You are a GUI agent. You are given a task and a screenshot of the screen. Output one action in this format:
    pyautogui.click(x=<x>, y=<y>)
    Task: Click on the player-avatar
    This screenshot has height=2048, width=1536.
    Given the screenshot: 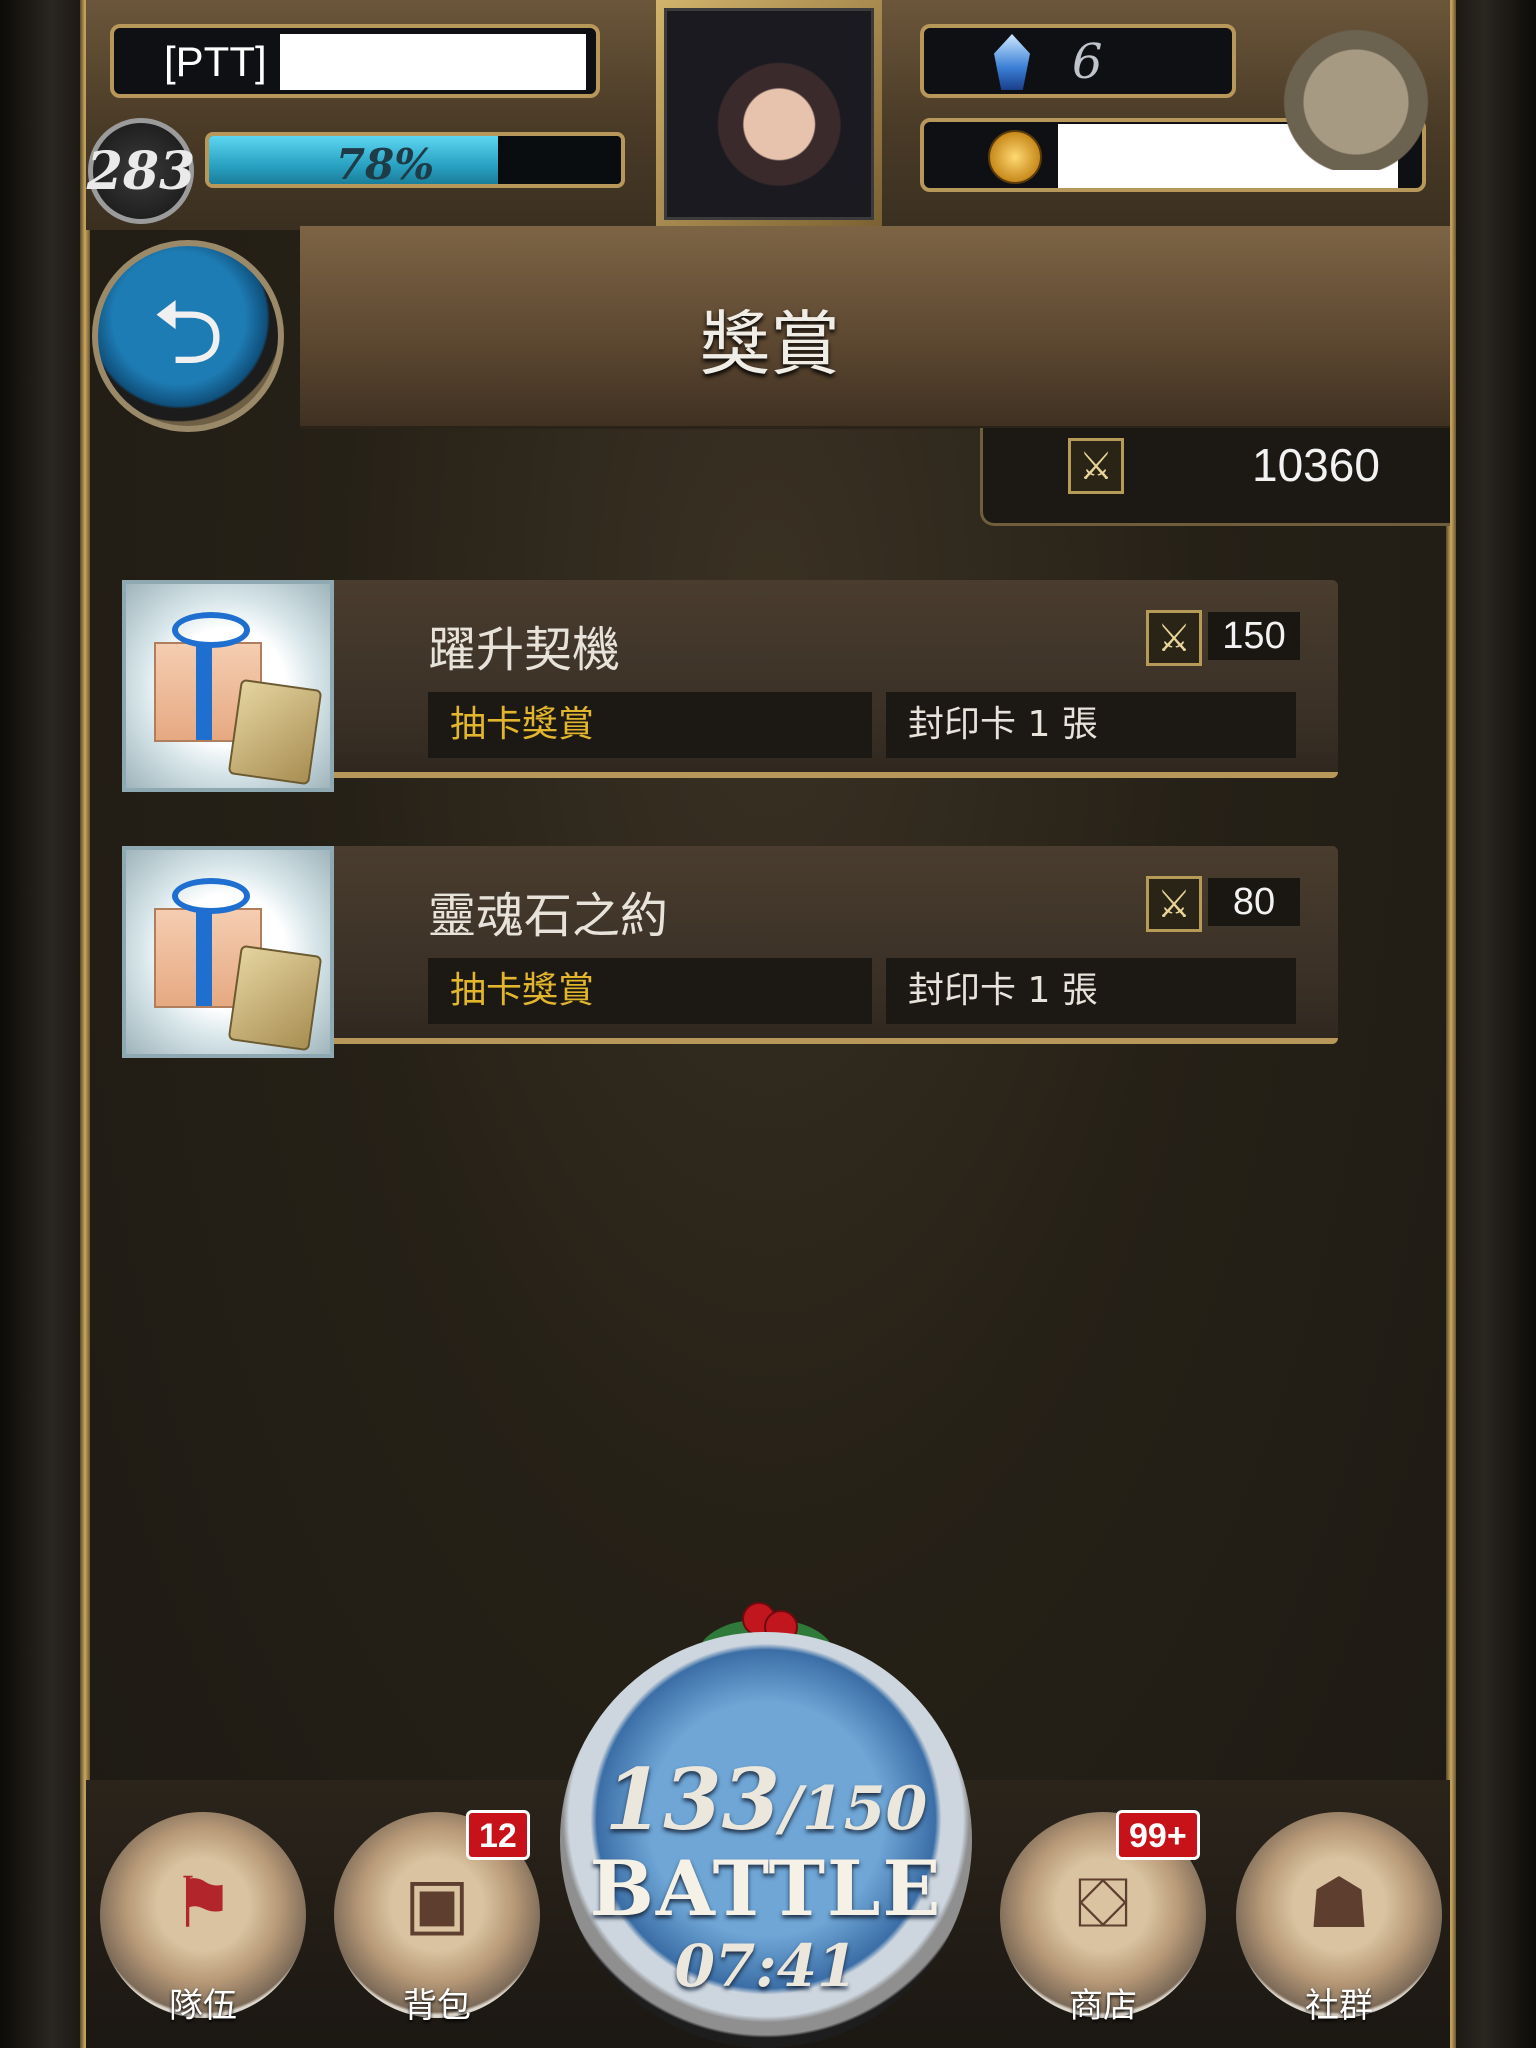 What is the action you would take?
    pyautogui.click(x=769, y=114)
    